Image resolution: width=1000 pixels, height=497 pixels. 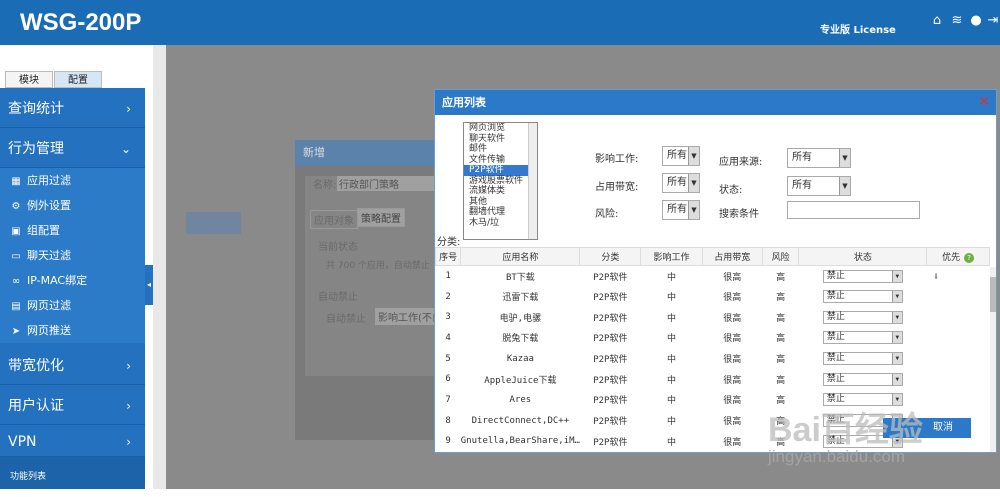 What do you see at coordinates (16, 281) in the screenshot?
I see `link-icon: ∞` at bounding box center [16, 281].